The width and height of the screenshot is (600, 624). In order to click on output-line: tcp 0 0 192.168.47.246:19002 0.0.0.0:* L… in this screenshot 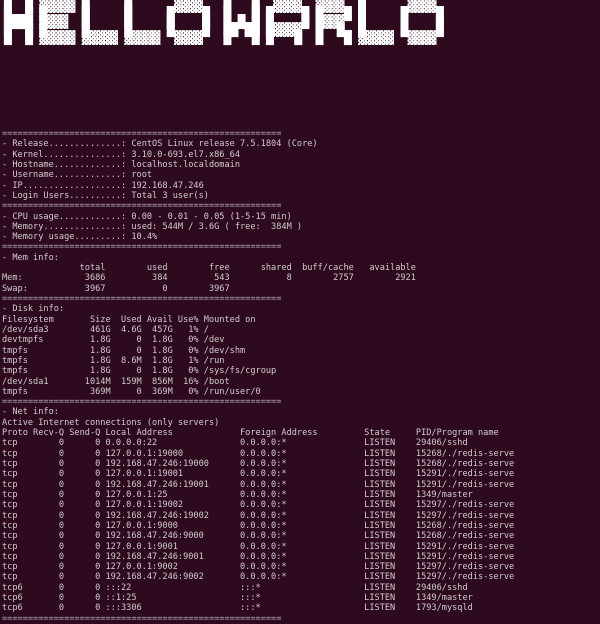, I will do `click(258, 515)`.